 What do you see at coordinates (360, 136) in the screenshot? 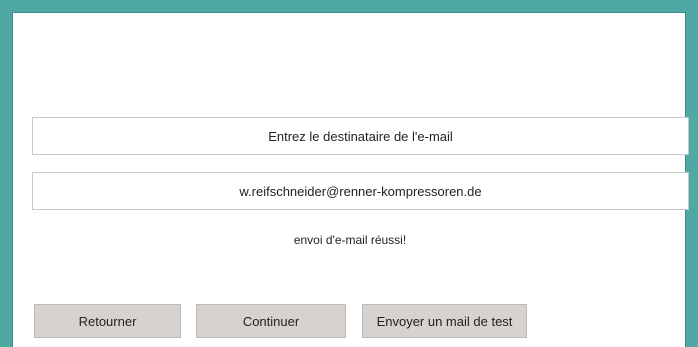
I see `recipient-label: Entrez le destinataire de l'e-mail` at bounding box center [360, 136].